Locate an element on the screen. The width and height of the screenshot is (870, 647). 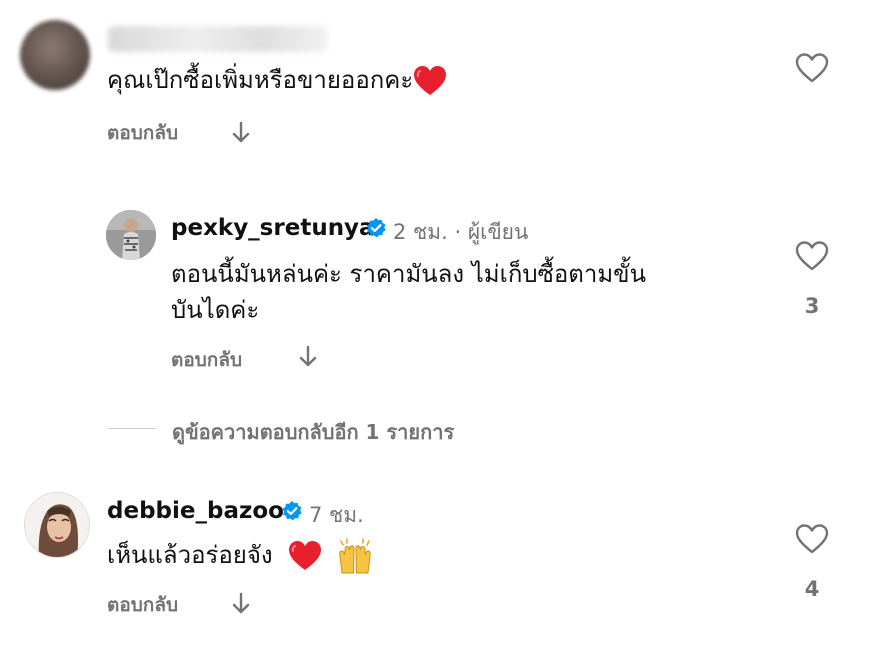
comment-time: 7 ชม. is located at coordinates (336, 515).